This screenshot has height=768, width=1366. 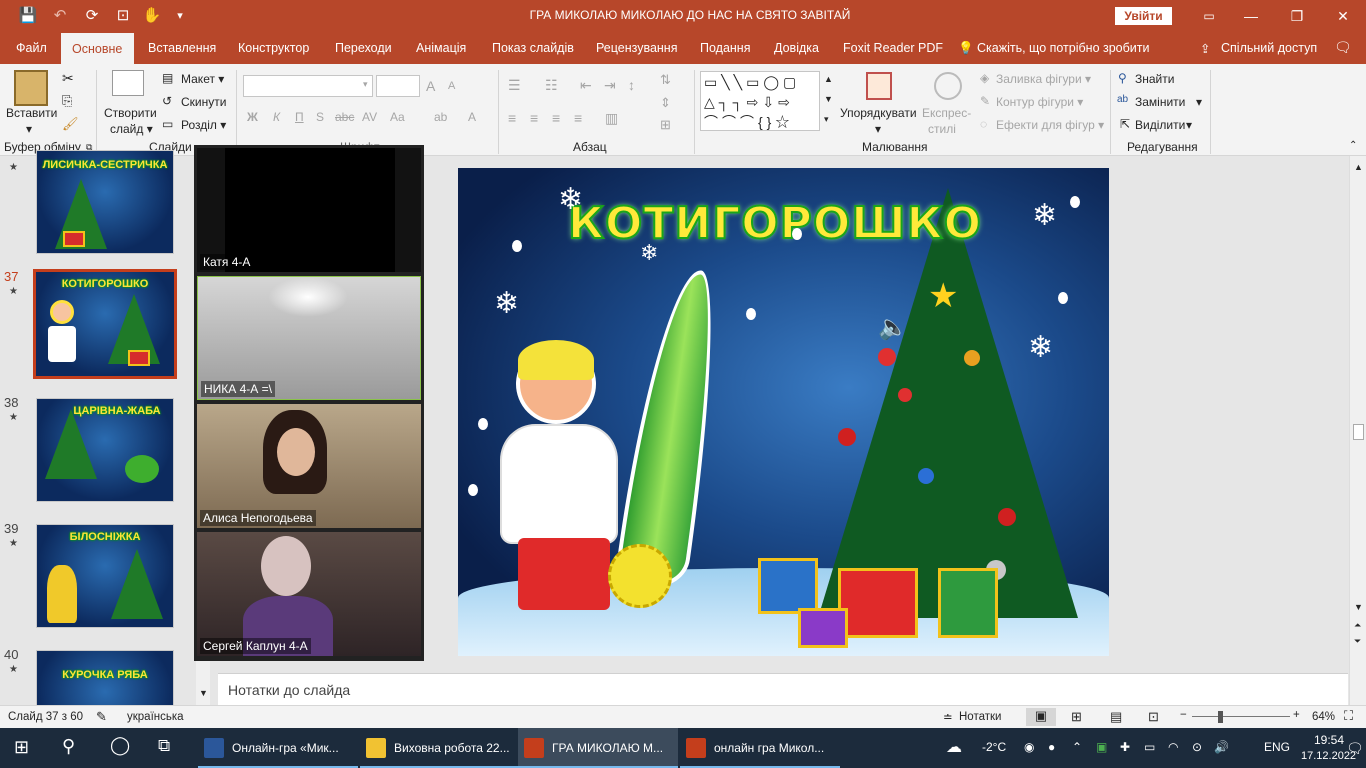 I want to click on collapse-ribbon-icon: ⌃, so click(x=1353, y=145).